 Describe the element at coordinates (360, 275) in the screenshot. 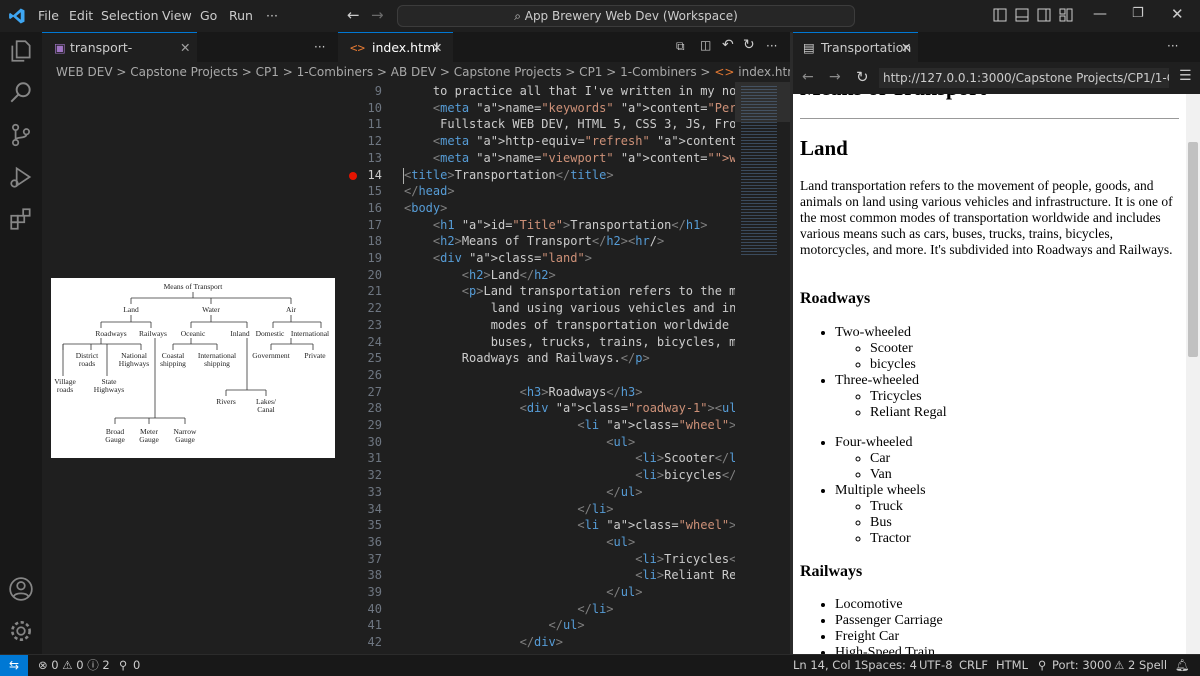

I see `line-number: 20` at that location.